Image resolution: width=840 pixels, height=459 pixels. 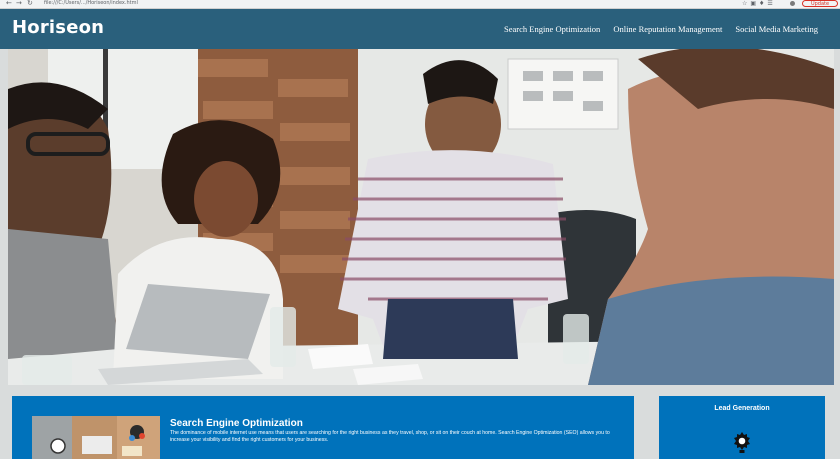 What do you see at coordinates (742, 427) in the screenshot?
I see `lead-generation-card: Lead Generation` at bounding box center [742, 427].